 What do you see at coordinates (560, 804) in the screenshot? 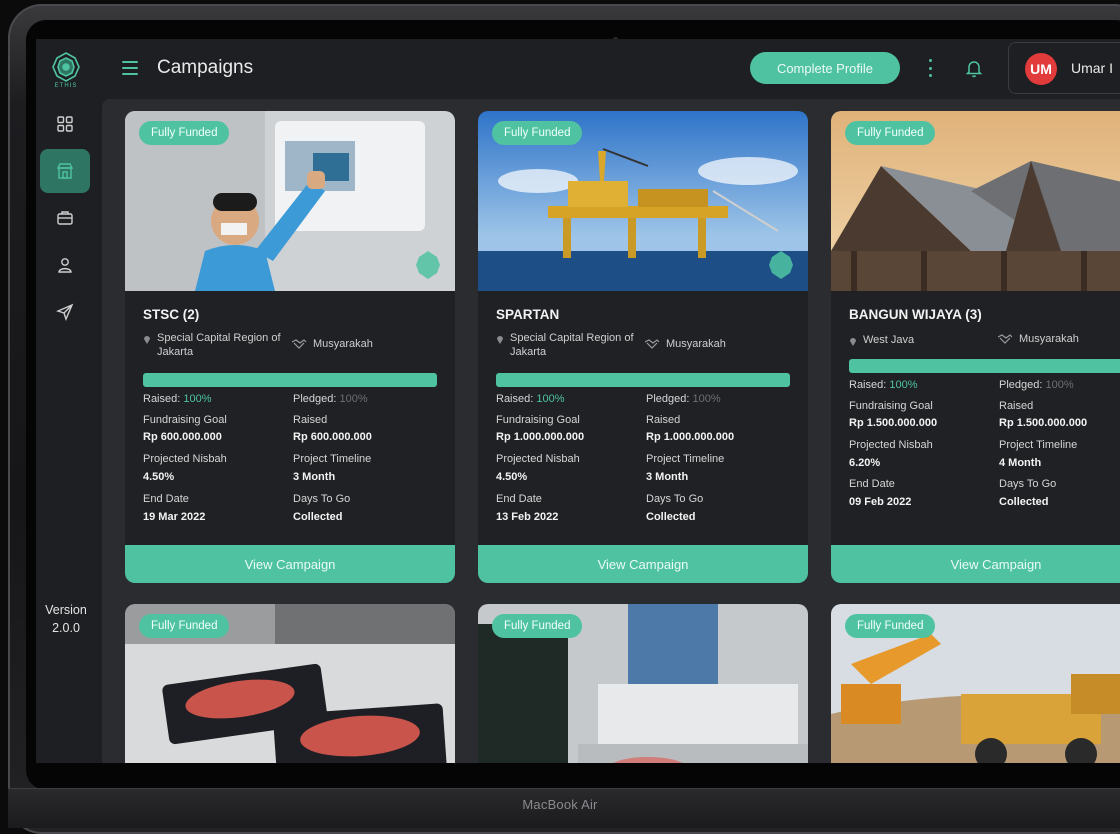
I see `device-label: MacBook Air` at bounding box center [560, 804].